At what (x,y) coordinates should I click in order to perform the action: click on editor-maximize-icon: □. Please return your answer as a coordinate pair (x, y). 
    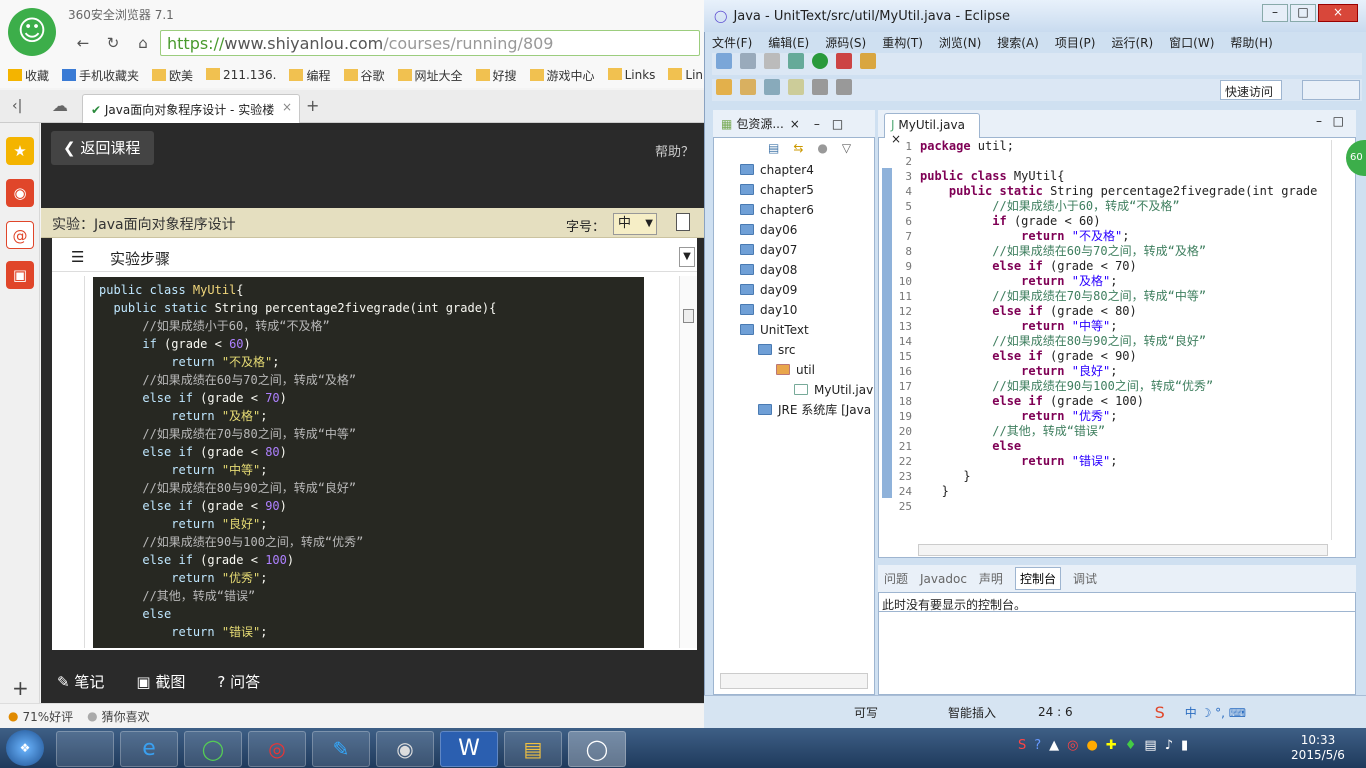
    Looking at the image, I should click on (1338, 121).